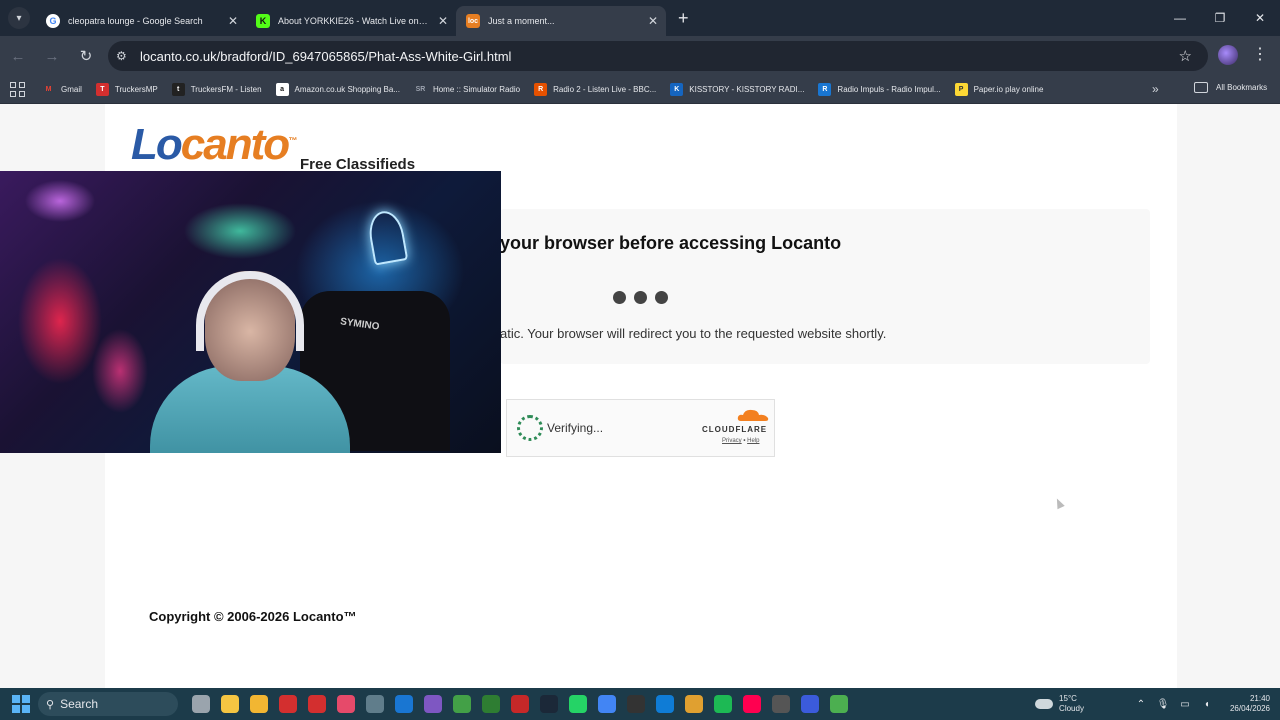 The height and width of the screenshot is (720, 1280). Describe the element at coordinates (753, 441) in the screenshot. I see `help-link: Help` at that location.